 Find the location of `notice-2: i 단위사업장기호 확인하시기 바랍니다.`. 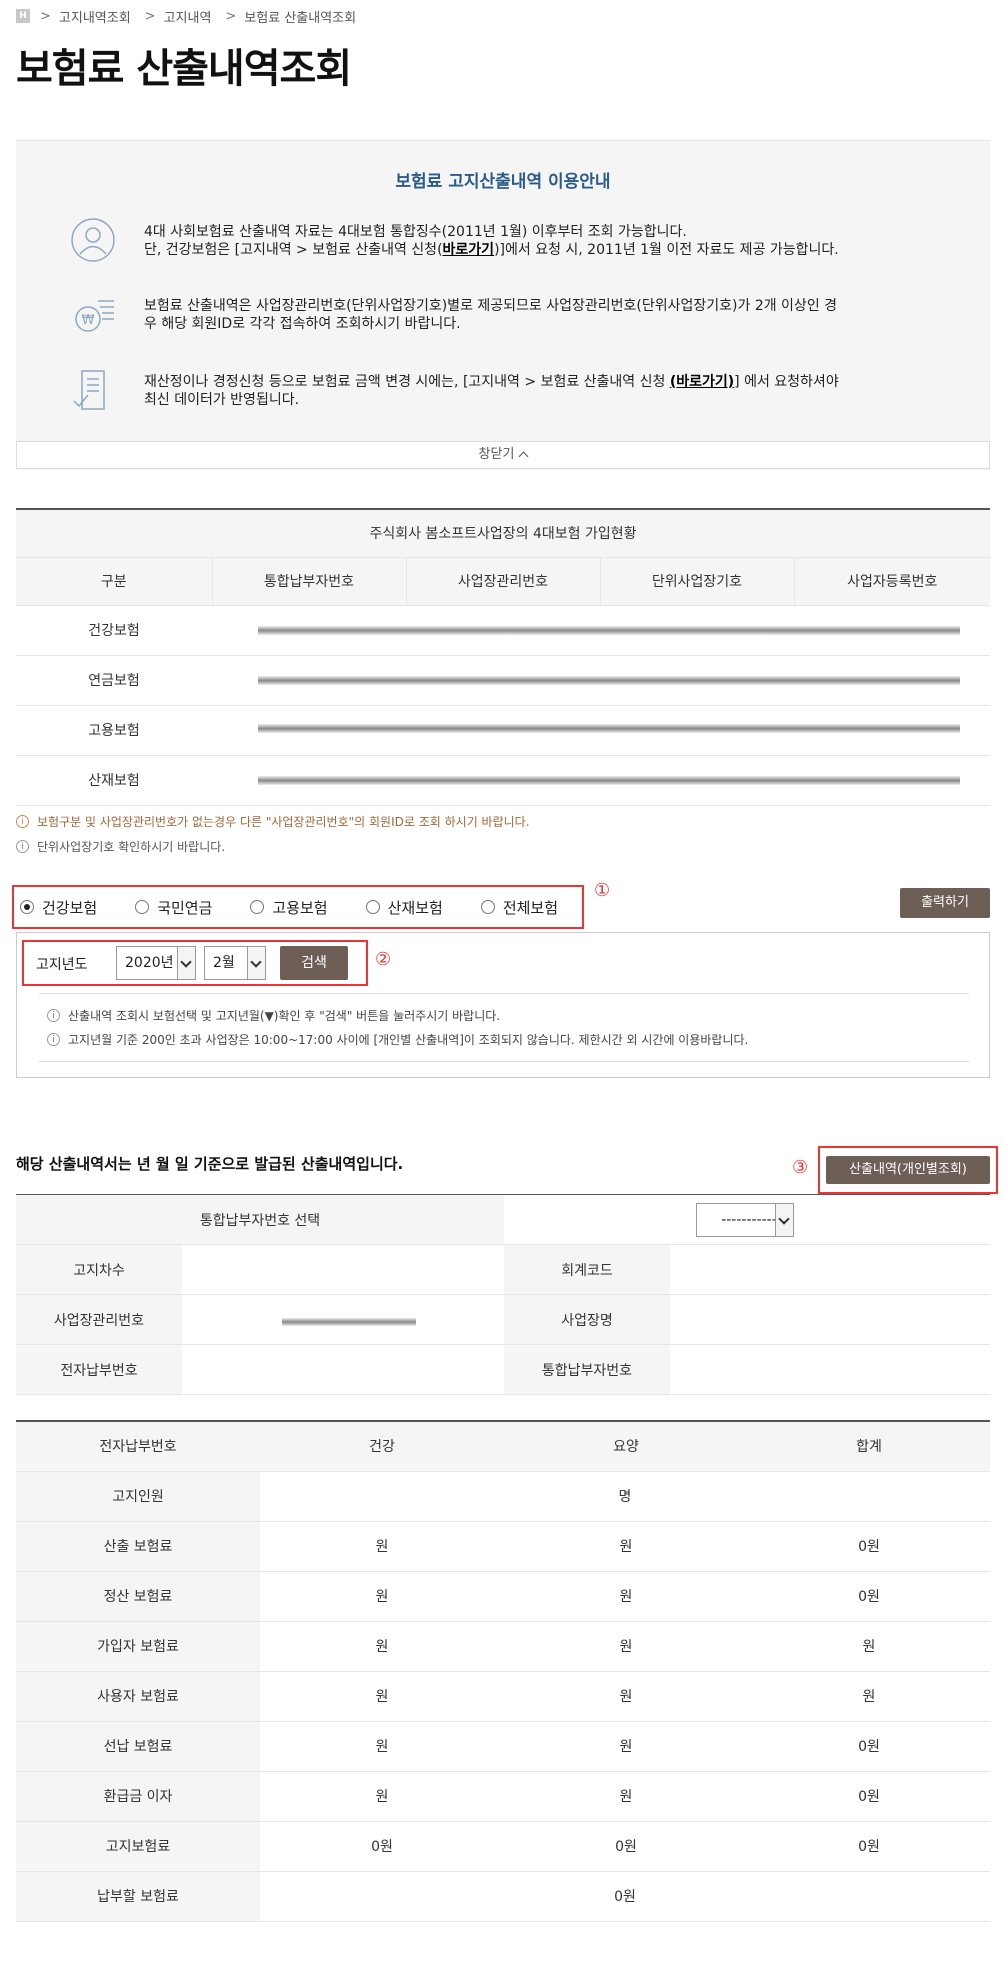

notice-2: i 단위사업장기호 확인하시기 바랍니다. is located at coordinates (120, 846).